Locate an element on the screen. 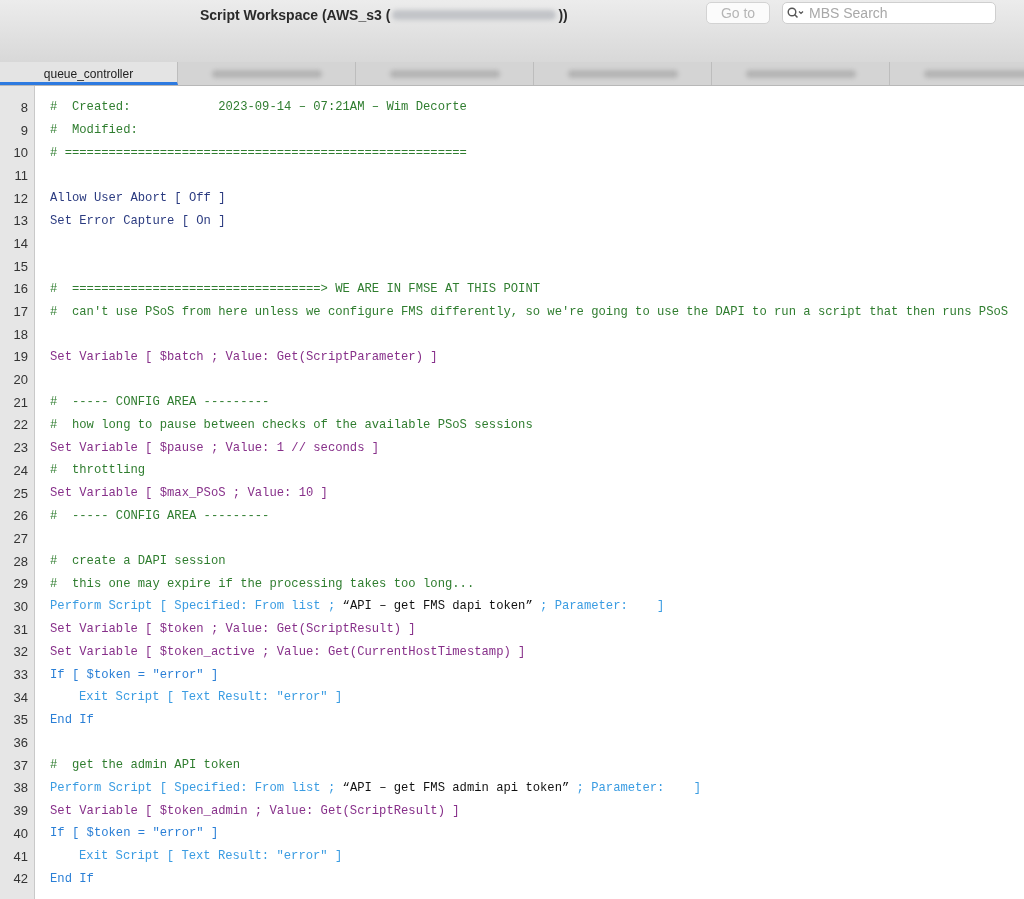 The width and height of the screenshot is (1024, 899). line-number: 30 is located at coordinates (20, 606).